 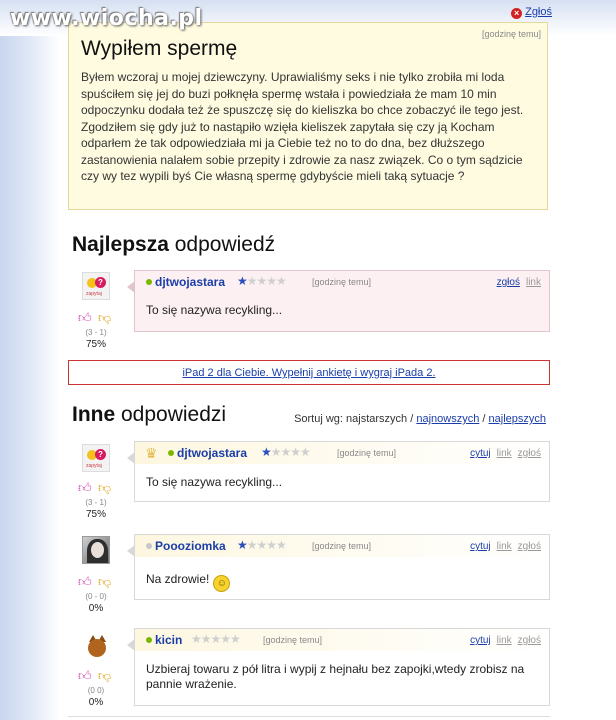 What do you see at coordinates (309, 716) in the screenshot?
I see `divider` at bounding box center [309, 716].